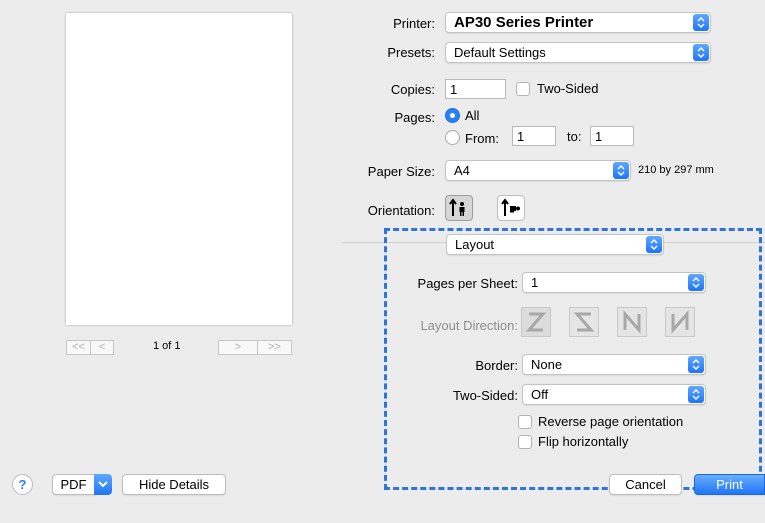  I want to click on layout-direction-z-button, so click(536, 322).